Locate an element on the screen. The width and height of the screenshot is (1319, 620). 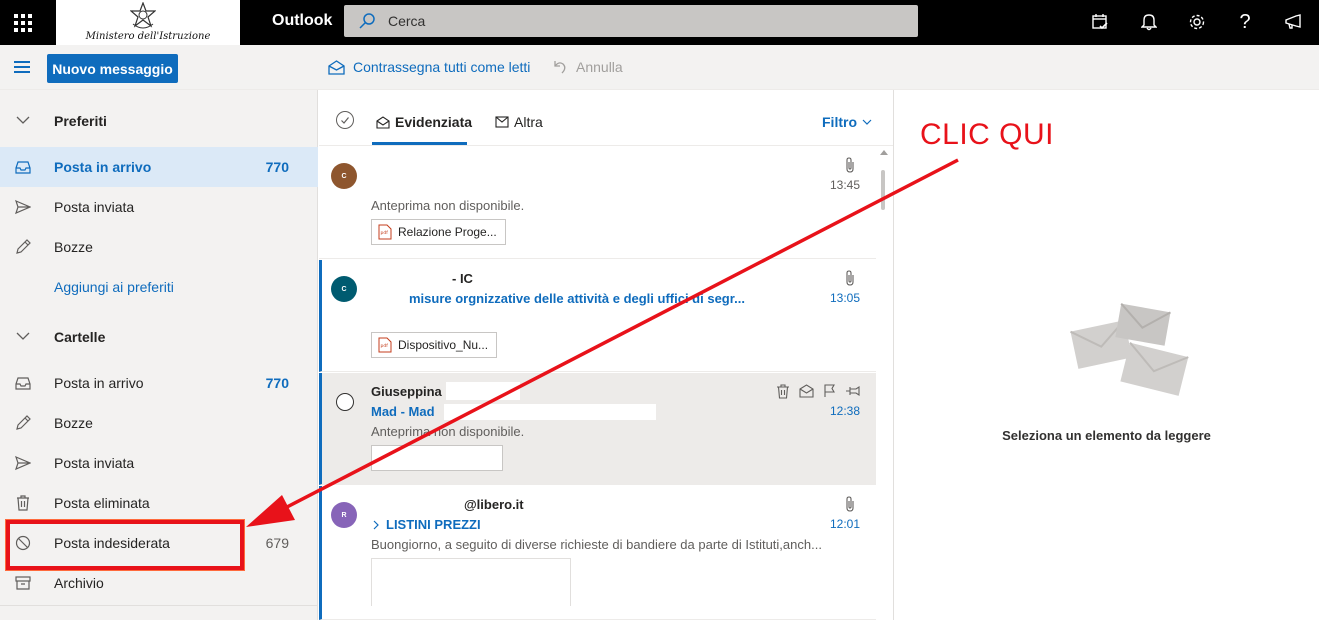
folder-item-label: Bozze is located at coordinates (73, 423).